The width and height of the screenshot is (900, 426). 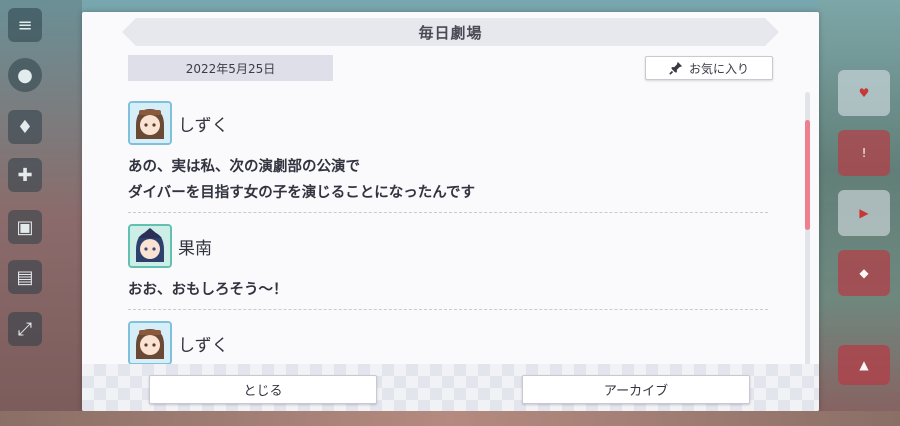 What do you see at coordinates (25, 227) in the screenshot?
I see `monitor-icon: ▣` at bounding box center [25, 227].